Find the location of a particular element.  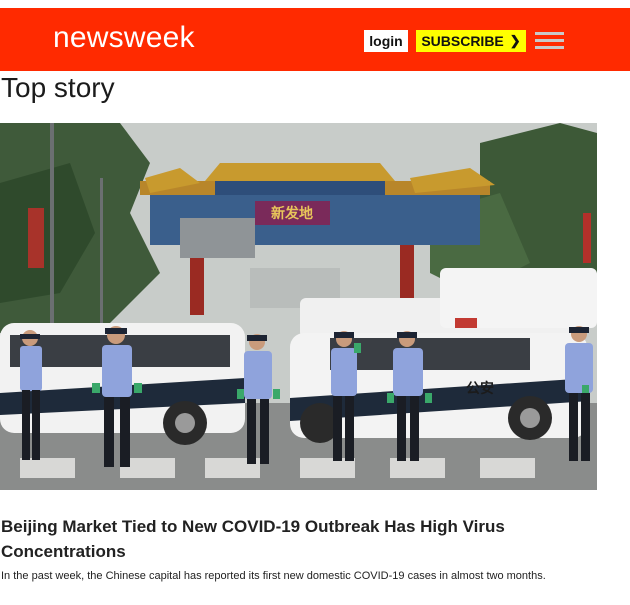

top-nav-bar: newsweek login SUBSCRIBE ❯ is located at coordinates (315, 39).